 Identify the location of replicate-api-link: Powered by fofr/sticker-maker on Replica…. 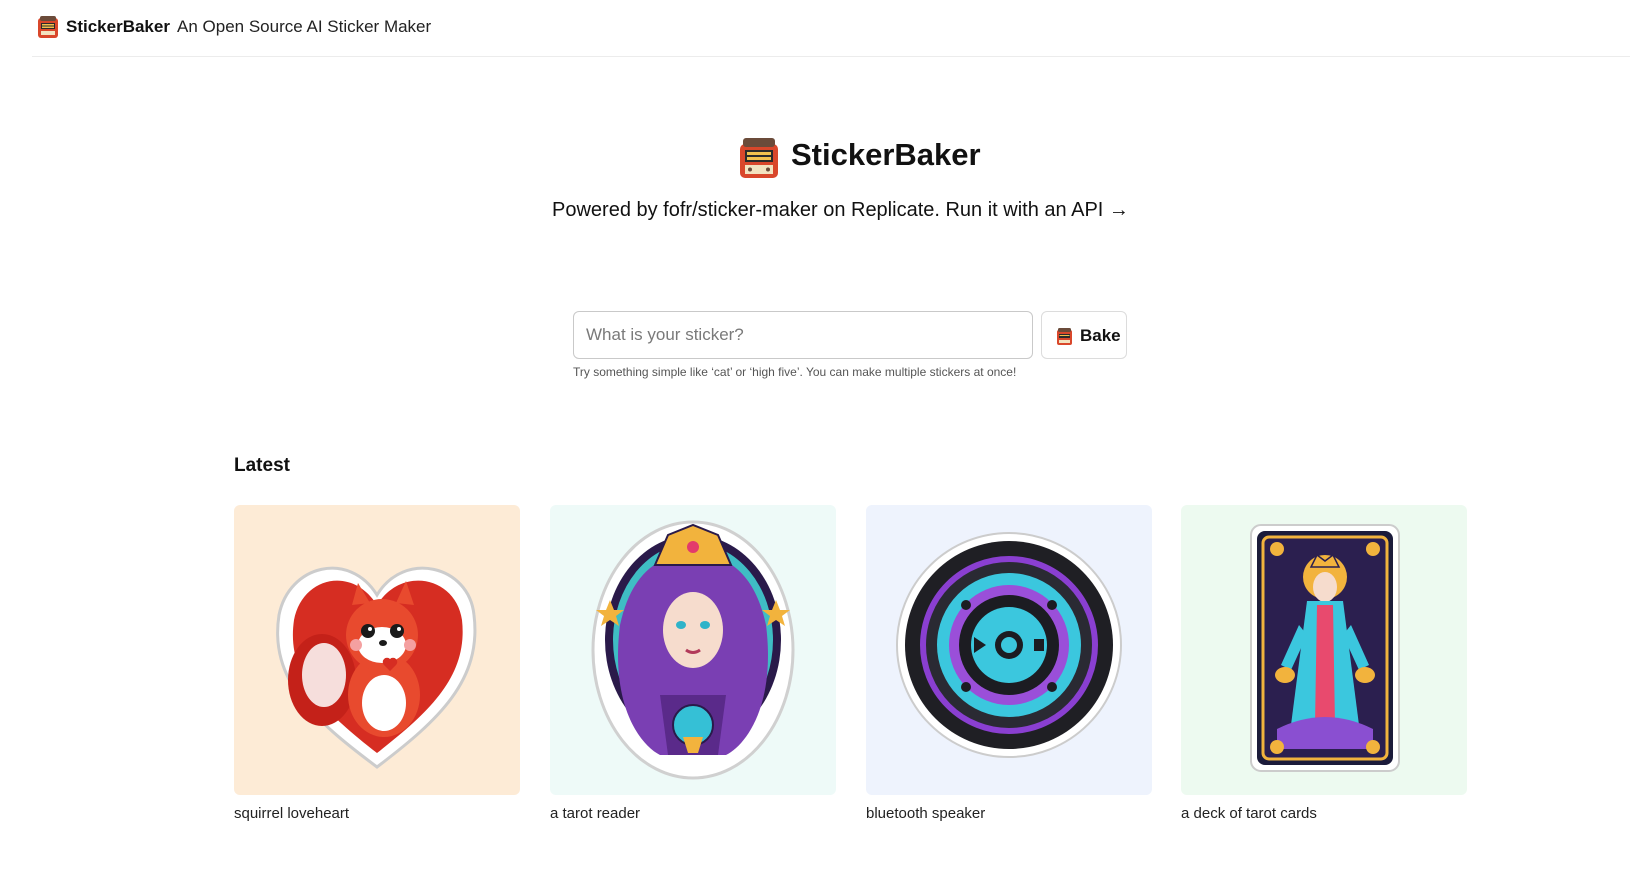
(840, 210).